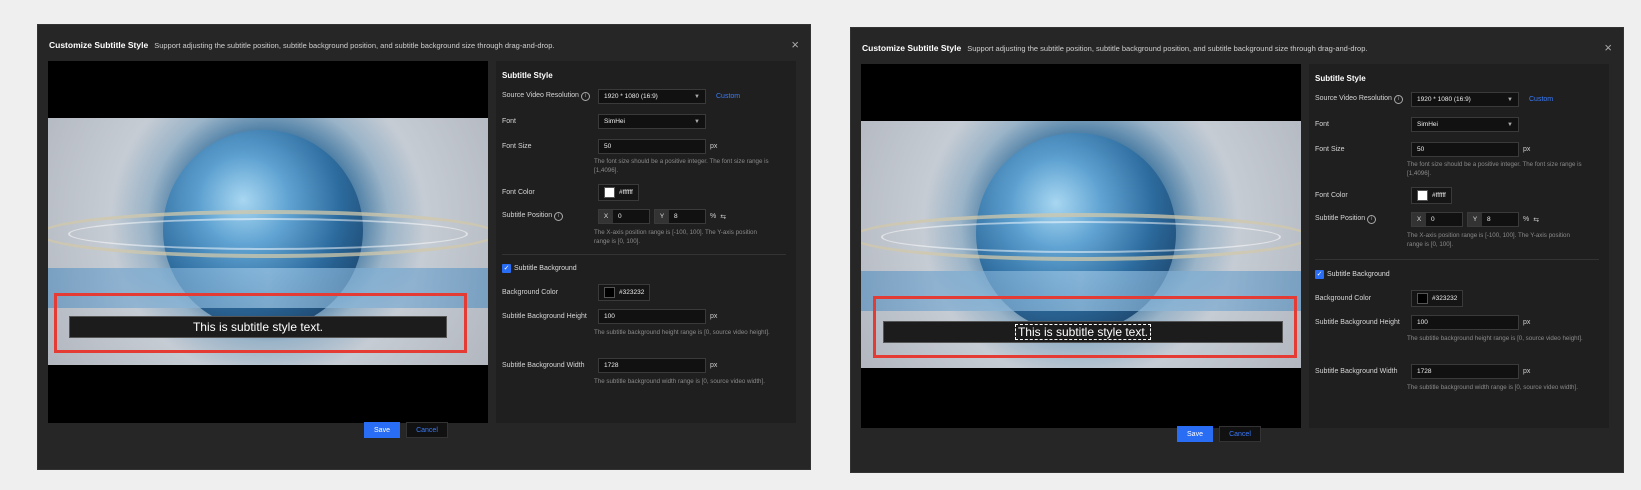 Image resolution: width=1641 pixels, height=490 pixels. Describe the element at coordinates (609, 292) in the screenshot. I see `background-color-swatch` at that location.